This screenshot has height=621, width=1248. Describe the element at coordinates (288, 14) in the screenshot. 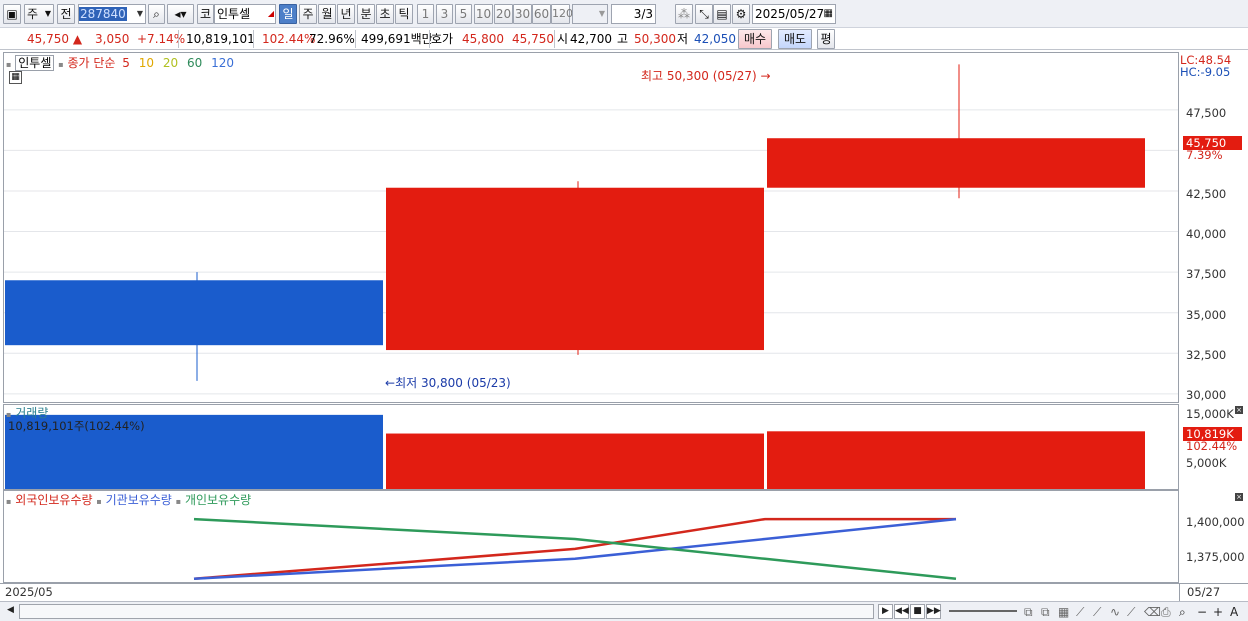

I see `period-day: 일` at that location.